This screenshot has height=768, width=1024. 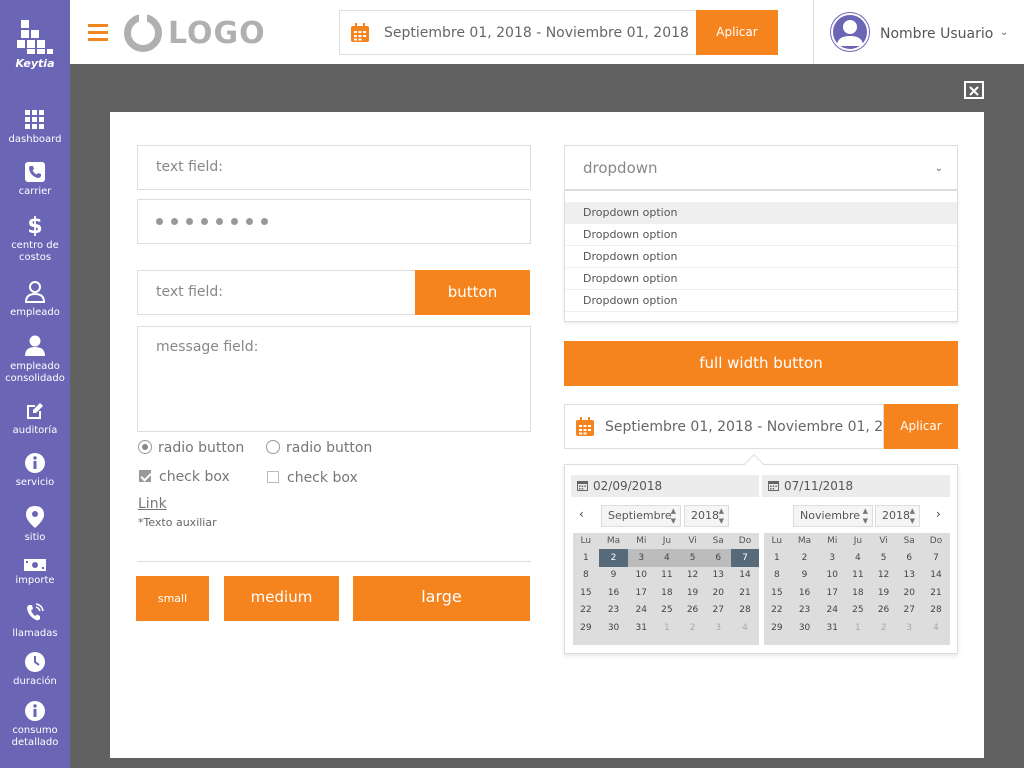 I want to click on menu-icon, so click(x=98, y=33).